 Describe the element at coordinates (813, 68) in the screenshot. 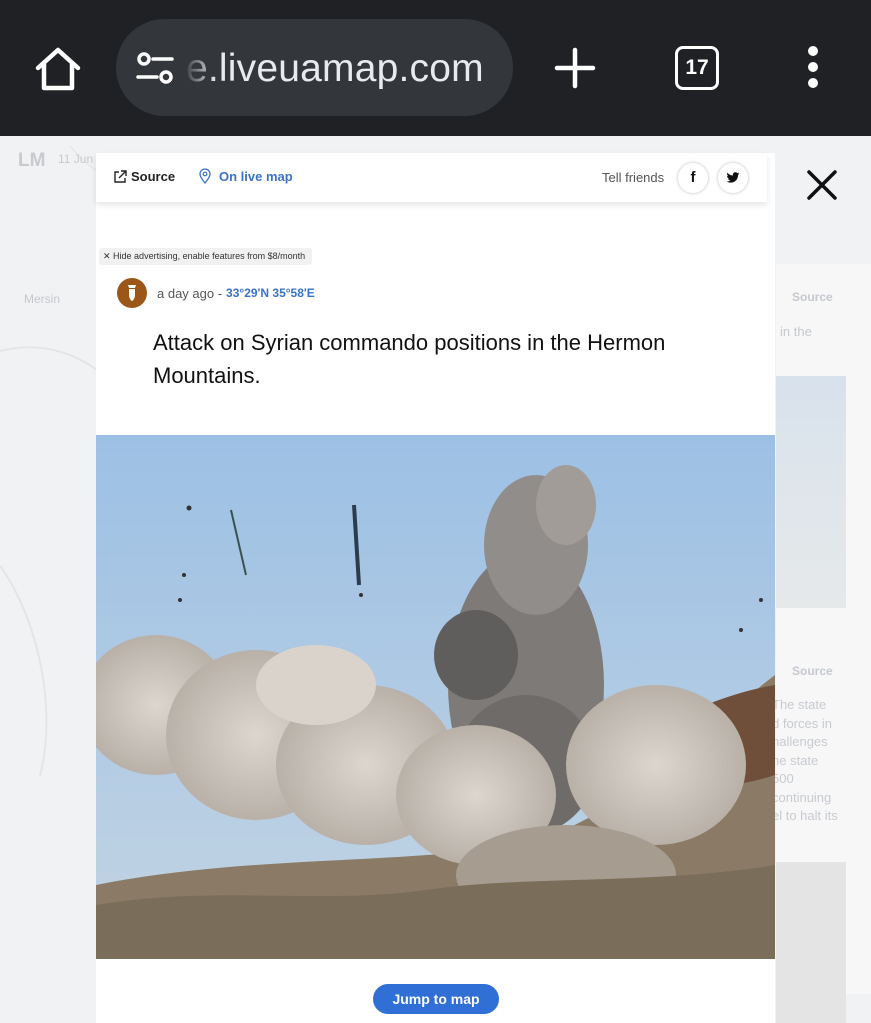

I see `more-vert-icon` at that location.